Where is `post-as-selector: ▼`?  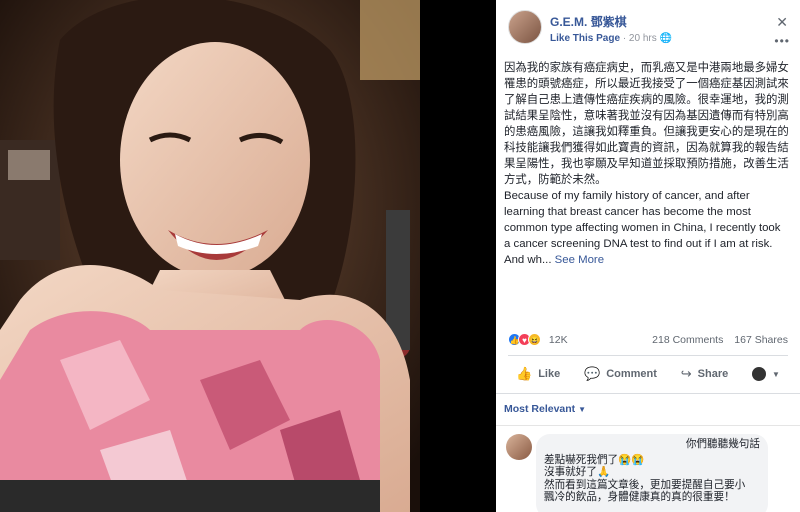
post-as-selector: ▼ is located at coordinates (766, 374).